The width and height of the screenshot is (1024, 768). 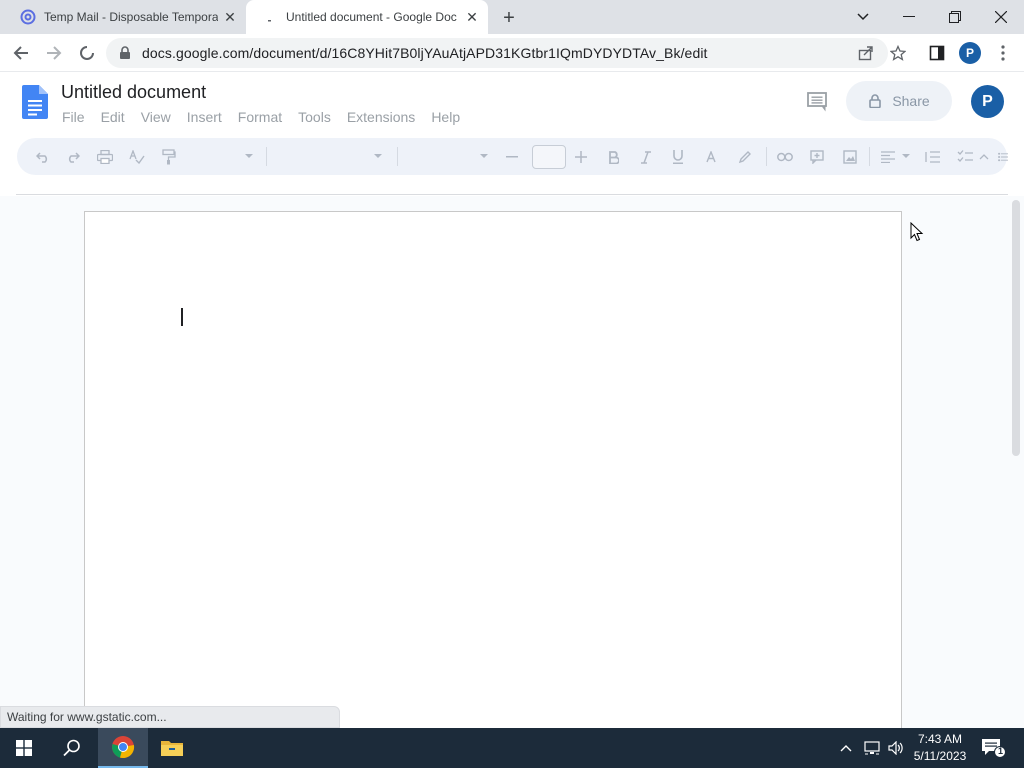 I want to click on menu-tools: Tools, so click(x=314, y=117).